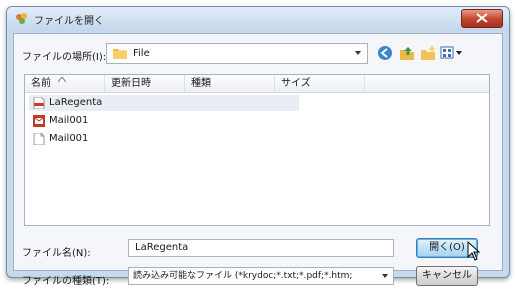 This screenshot has height=291, width=515. What do you see at coordinates (65, 83) in the screenshot?
I see `column-name: 名前` at bounding box center [65, 83].